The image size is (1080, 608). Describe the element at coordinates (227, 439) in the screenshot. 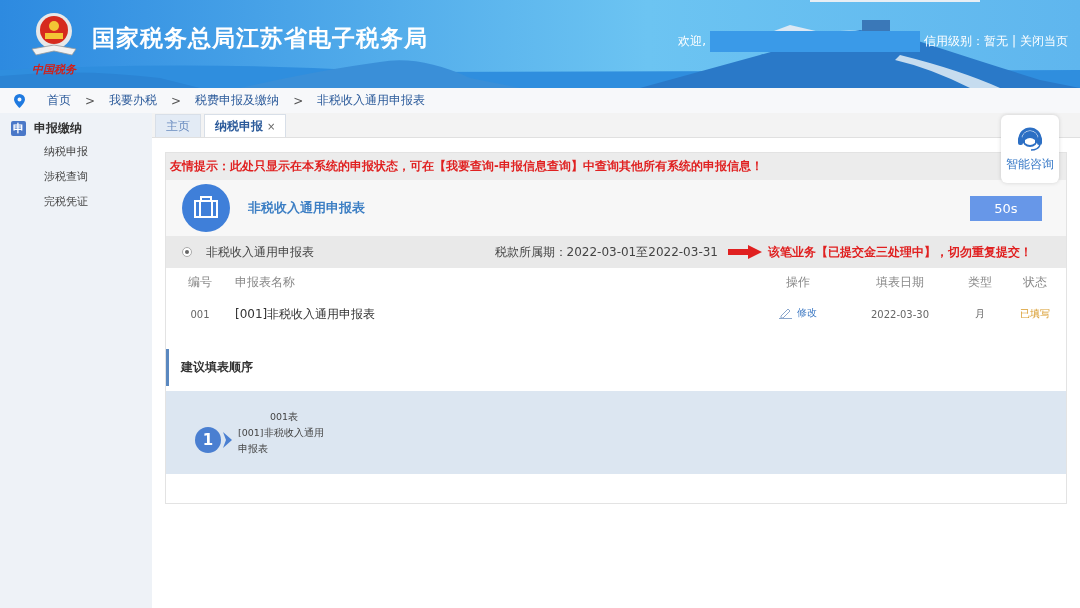

I see `chevron-icon` at that location.